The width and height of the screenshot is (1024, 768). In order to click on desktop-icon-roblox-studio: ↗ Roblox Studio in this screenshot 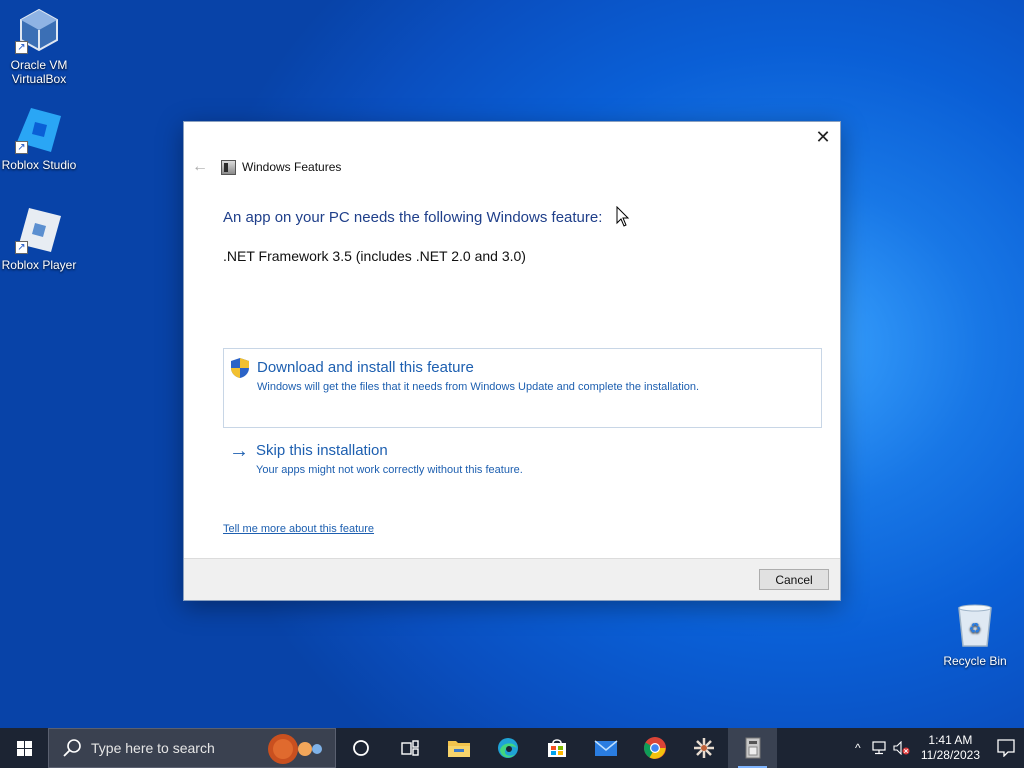, I will do `click(39, 139)`.